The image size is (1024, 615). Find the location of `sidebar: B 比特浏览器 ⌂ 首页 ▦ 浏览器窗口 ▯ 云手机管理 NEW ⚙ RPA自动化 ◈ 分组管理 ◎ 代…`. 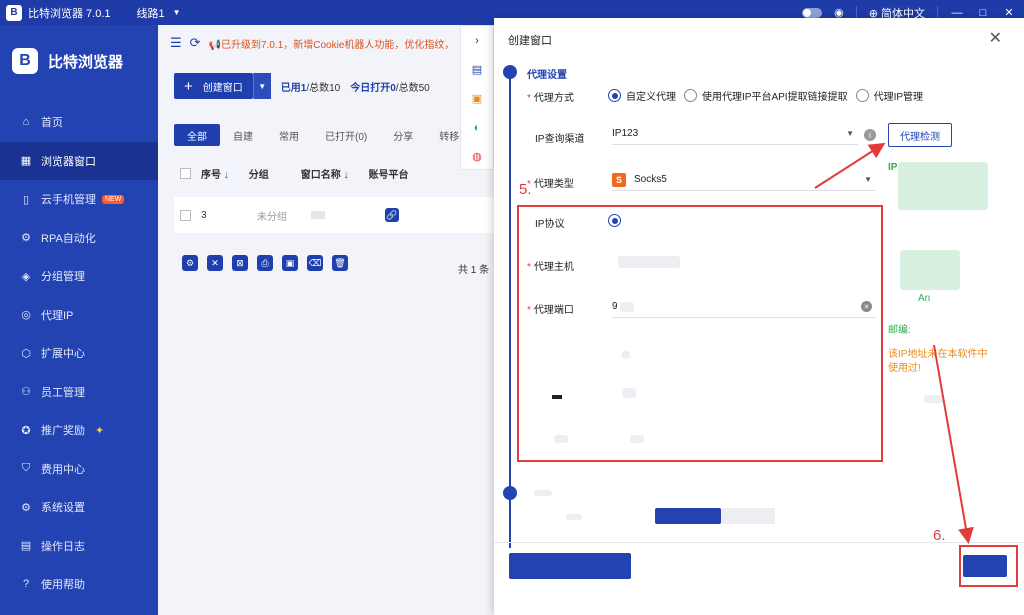

sidebar: B 比特浏览器 ⌂ 首页 ▦ 浏览器窗口 ▯ 云手机管理 NEW ⚙ RPA自动化 ◈ 分组管理 ◎ 代… is located at coordinates (79, 320).